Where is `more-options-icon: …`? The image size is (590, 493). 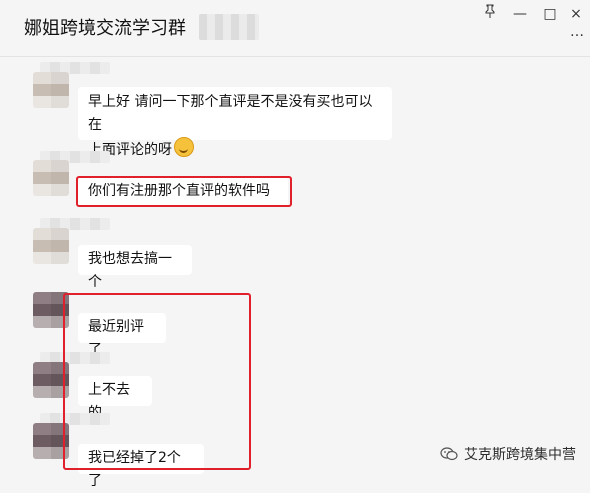
more-options-icon: … is located at coordinates (577, 32).